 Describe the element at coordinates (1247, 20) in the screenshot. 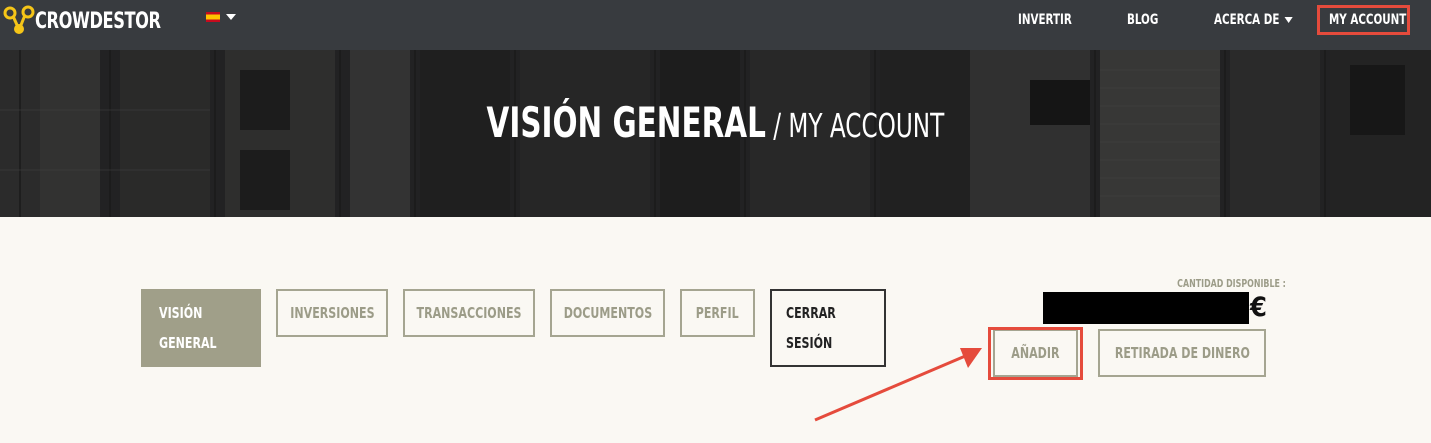

I see `nav-acerca-de-label: ACERCA DE` at that location.